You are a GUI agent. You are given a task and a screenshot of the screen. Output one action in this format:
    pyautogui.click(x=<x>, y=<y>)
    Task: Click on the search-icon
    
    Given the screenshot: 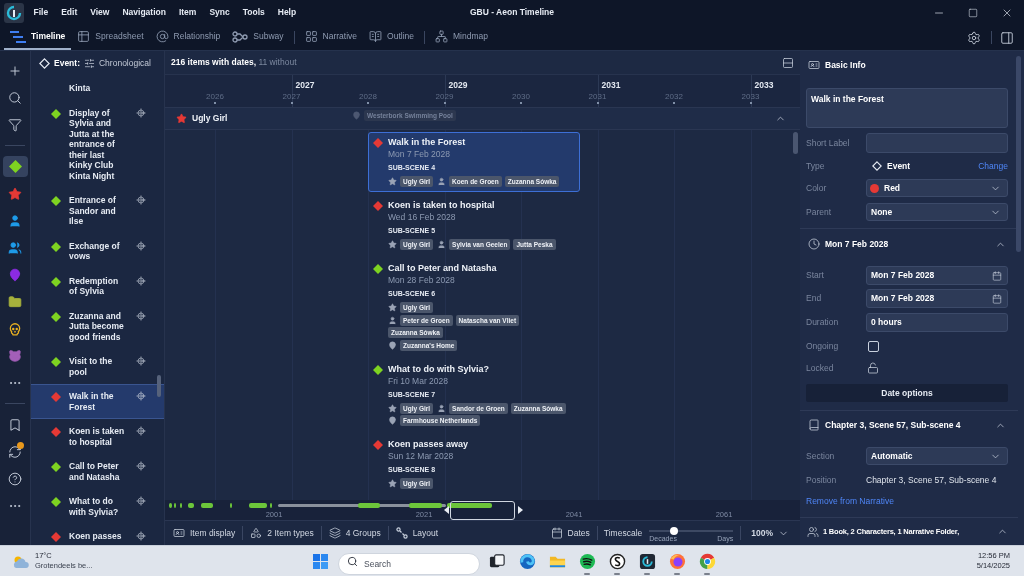 What is the action you would take?
    pyautogui.click(x=15, y=97)
    